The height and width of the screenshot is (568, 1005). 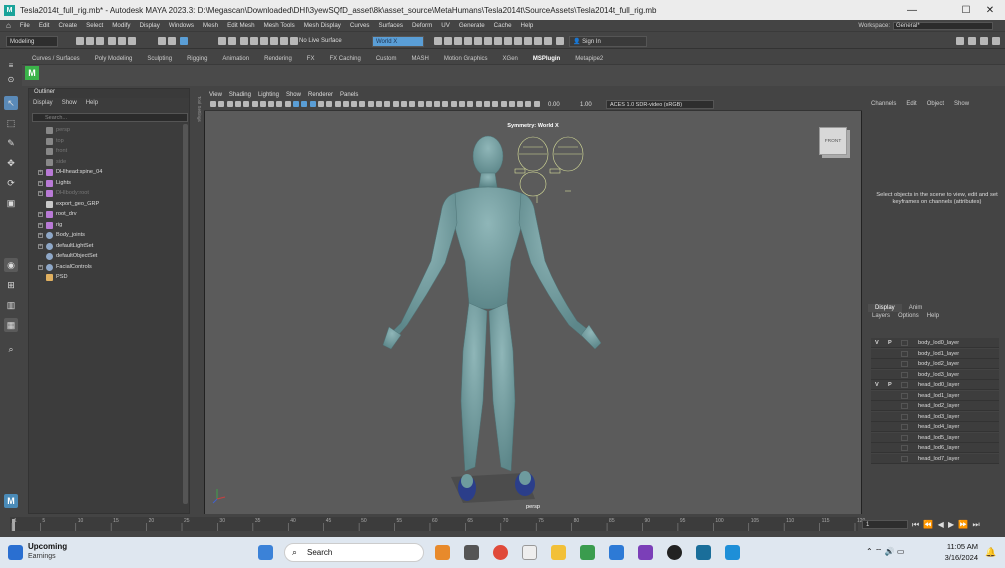 What do you see at coordinates (946, 525) in the screenshot?
I see `playback-controls: ⏮ ⏪ ◀ ▶ ⏩ ⏭` at bounding box center [946, 525].